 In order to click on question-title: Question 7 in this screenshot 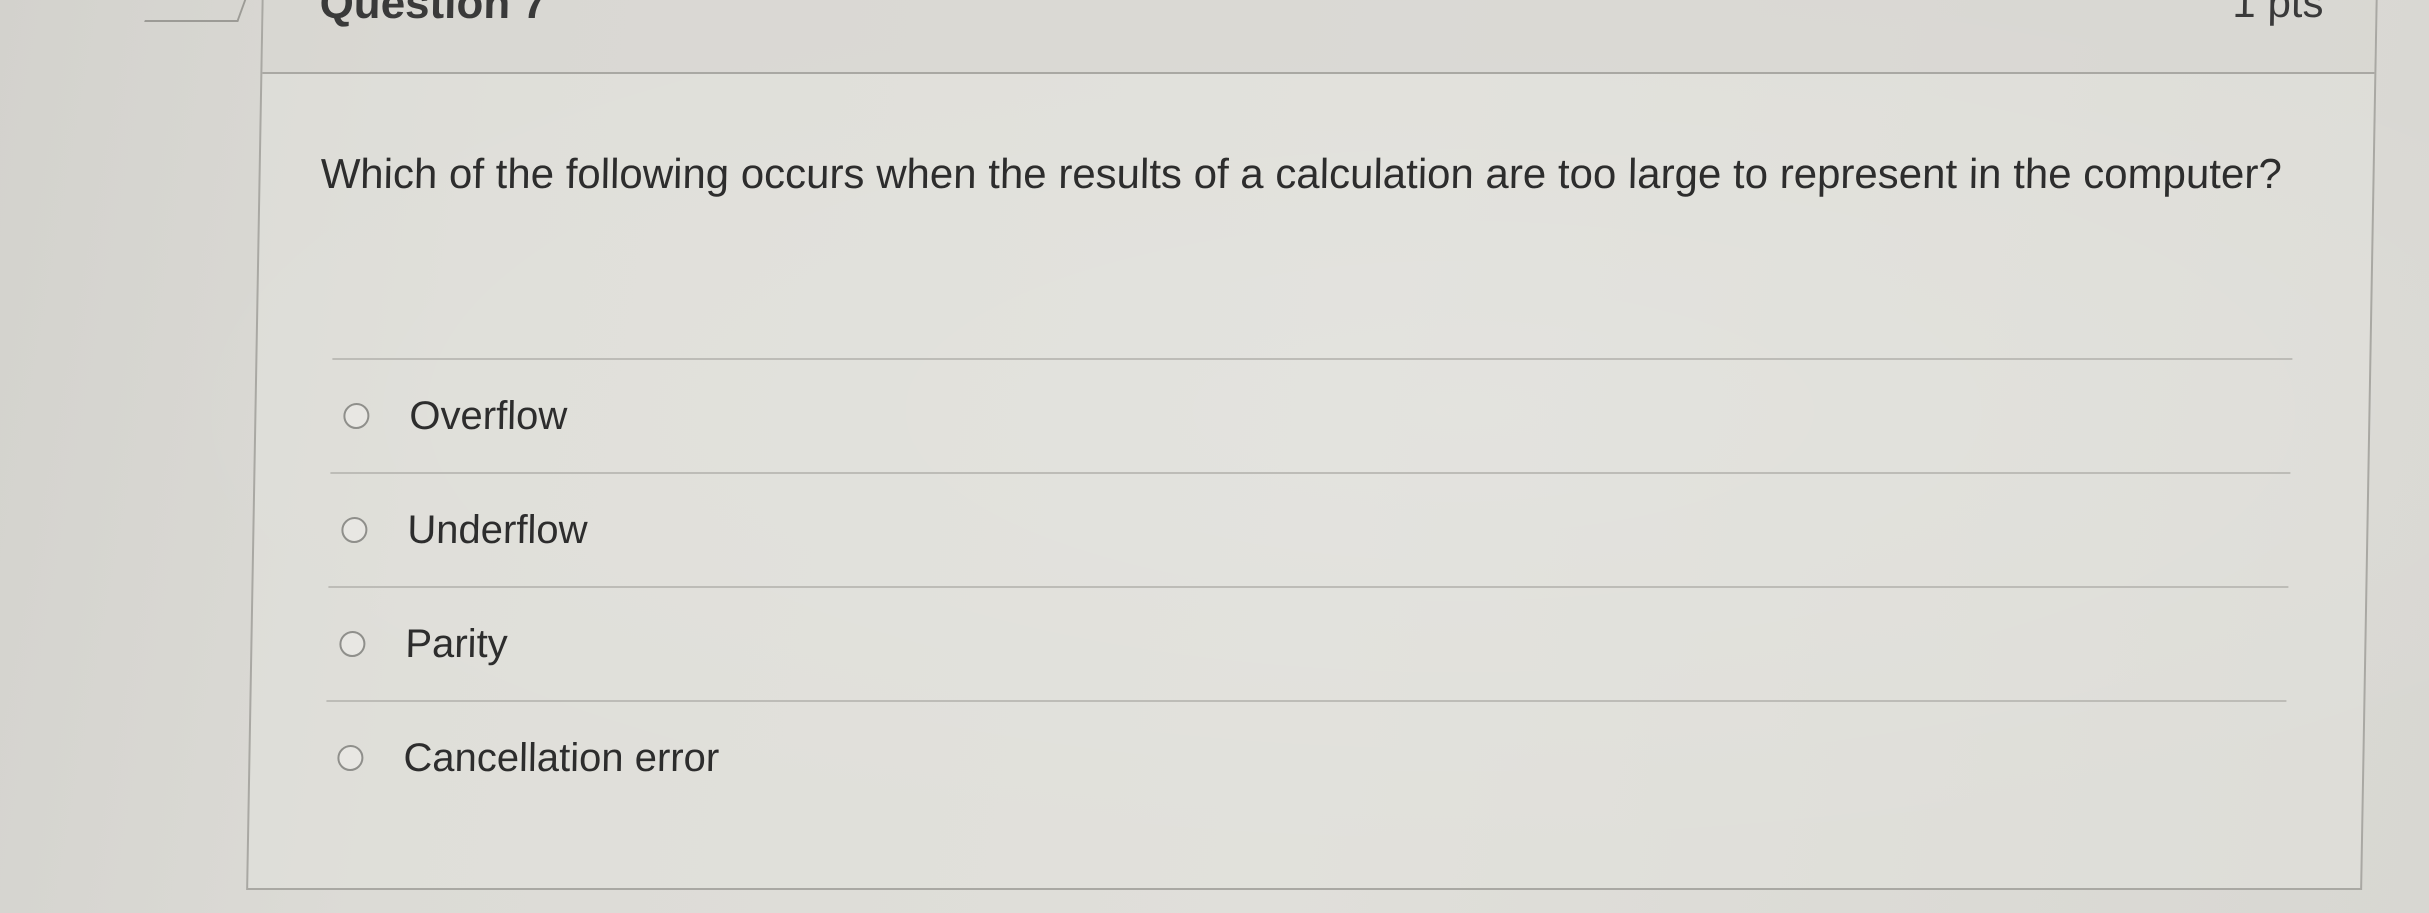, I will do `click(433, 14)`.